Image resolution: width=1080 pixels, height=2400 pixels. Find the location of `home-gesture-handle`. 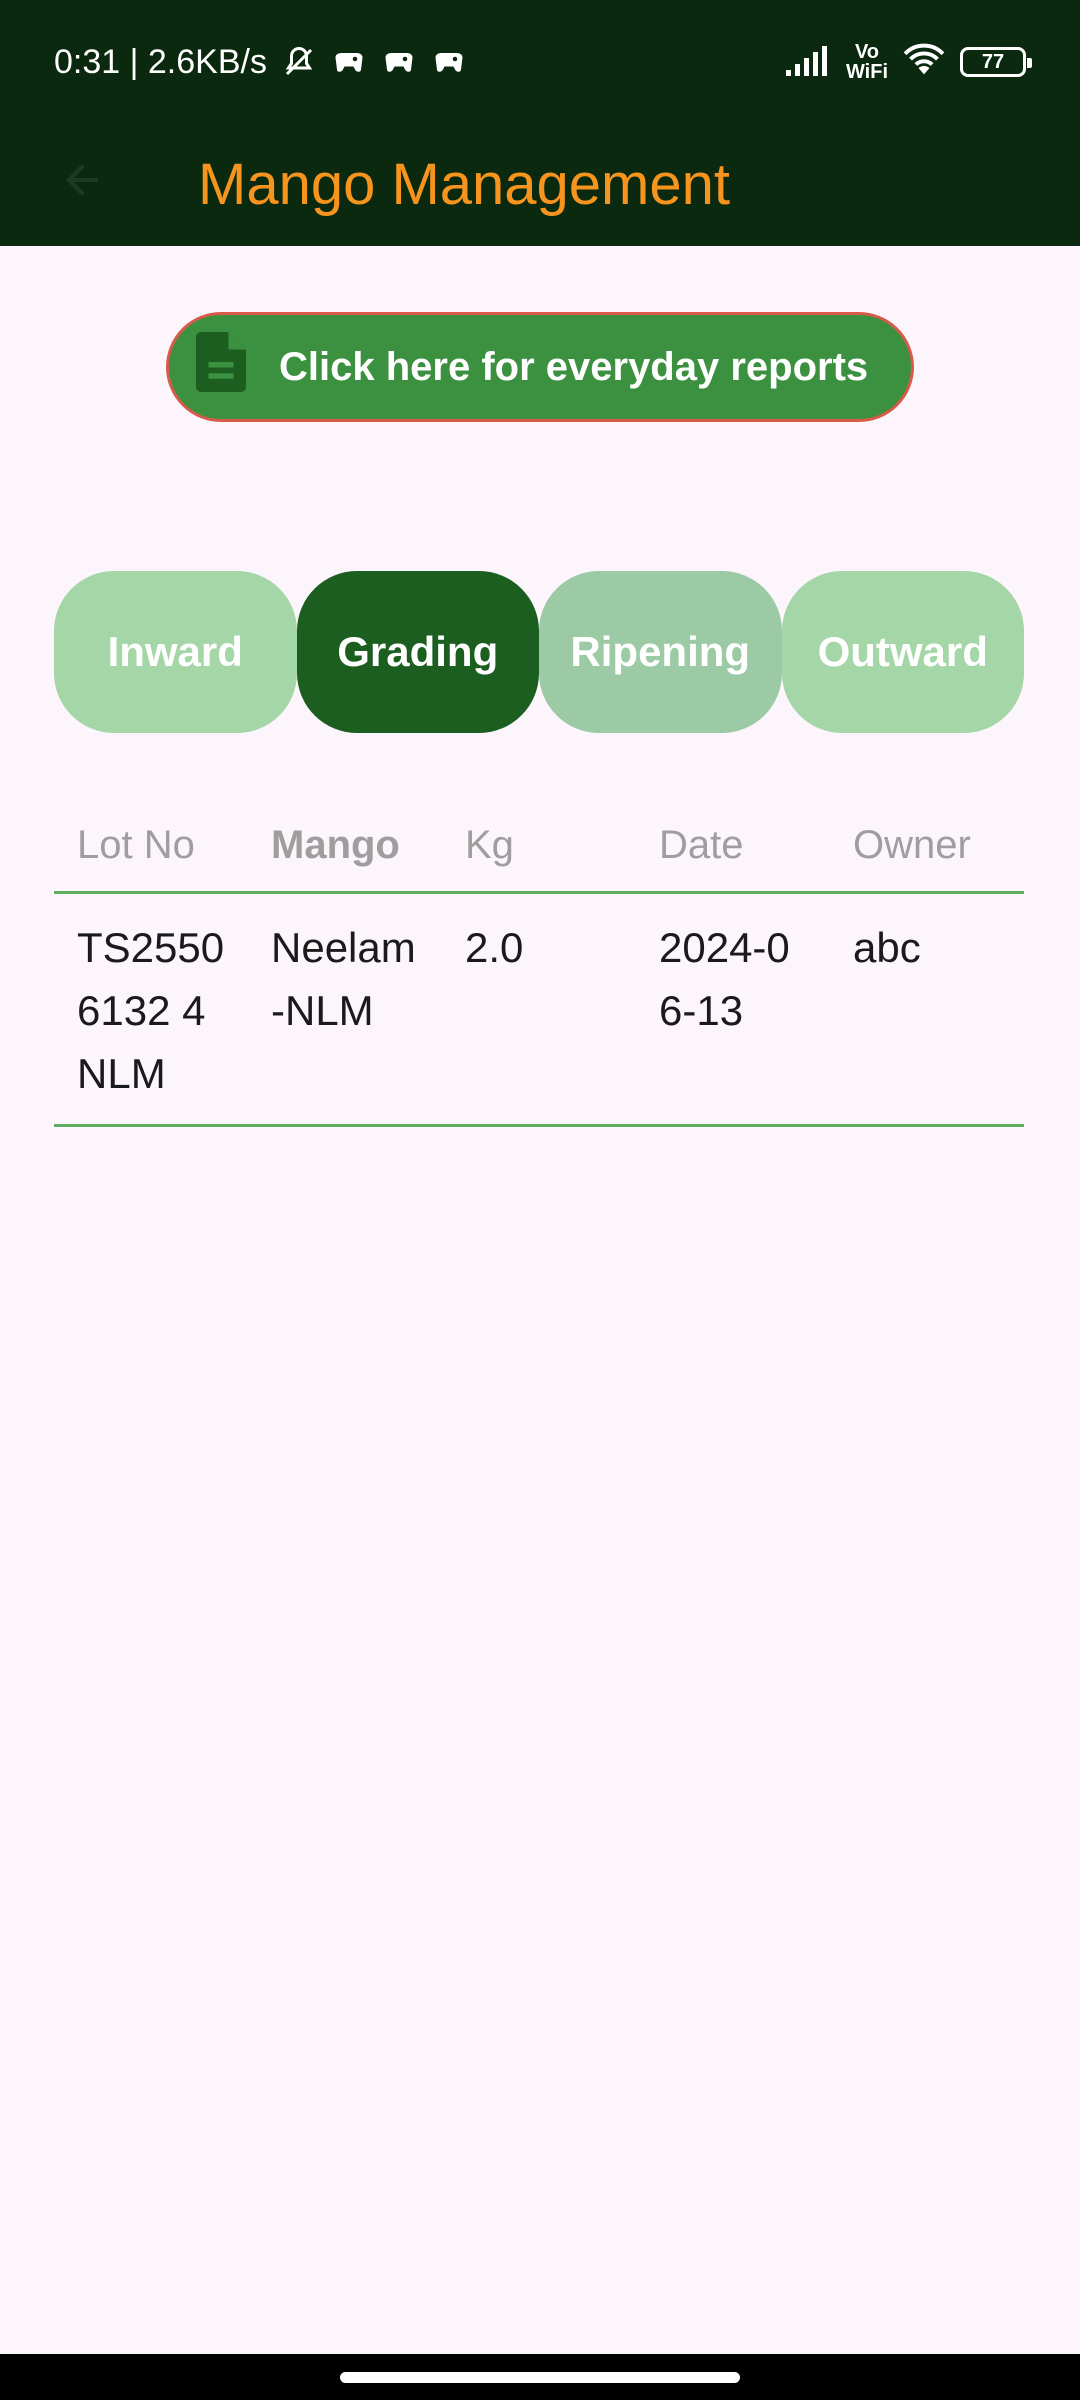

home-gesture-handle is located at coordinates (540, 2377).